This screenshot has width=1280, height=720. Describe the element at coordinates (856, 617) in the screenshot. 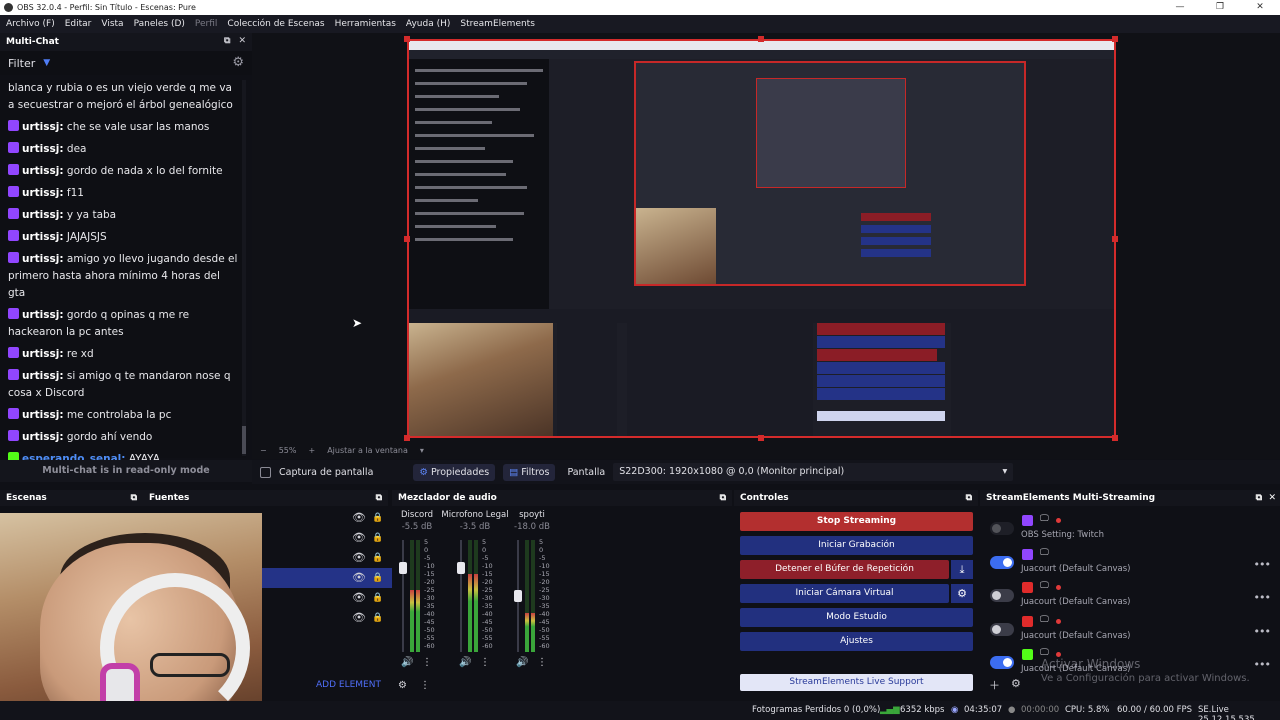

I see `studio-mode-button: Modo Estudio` at that location.